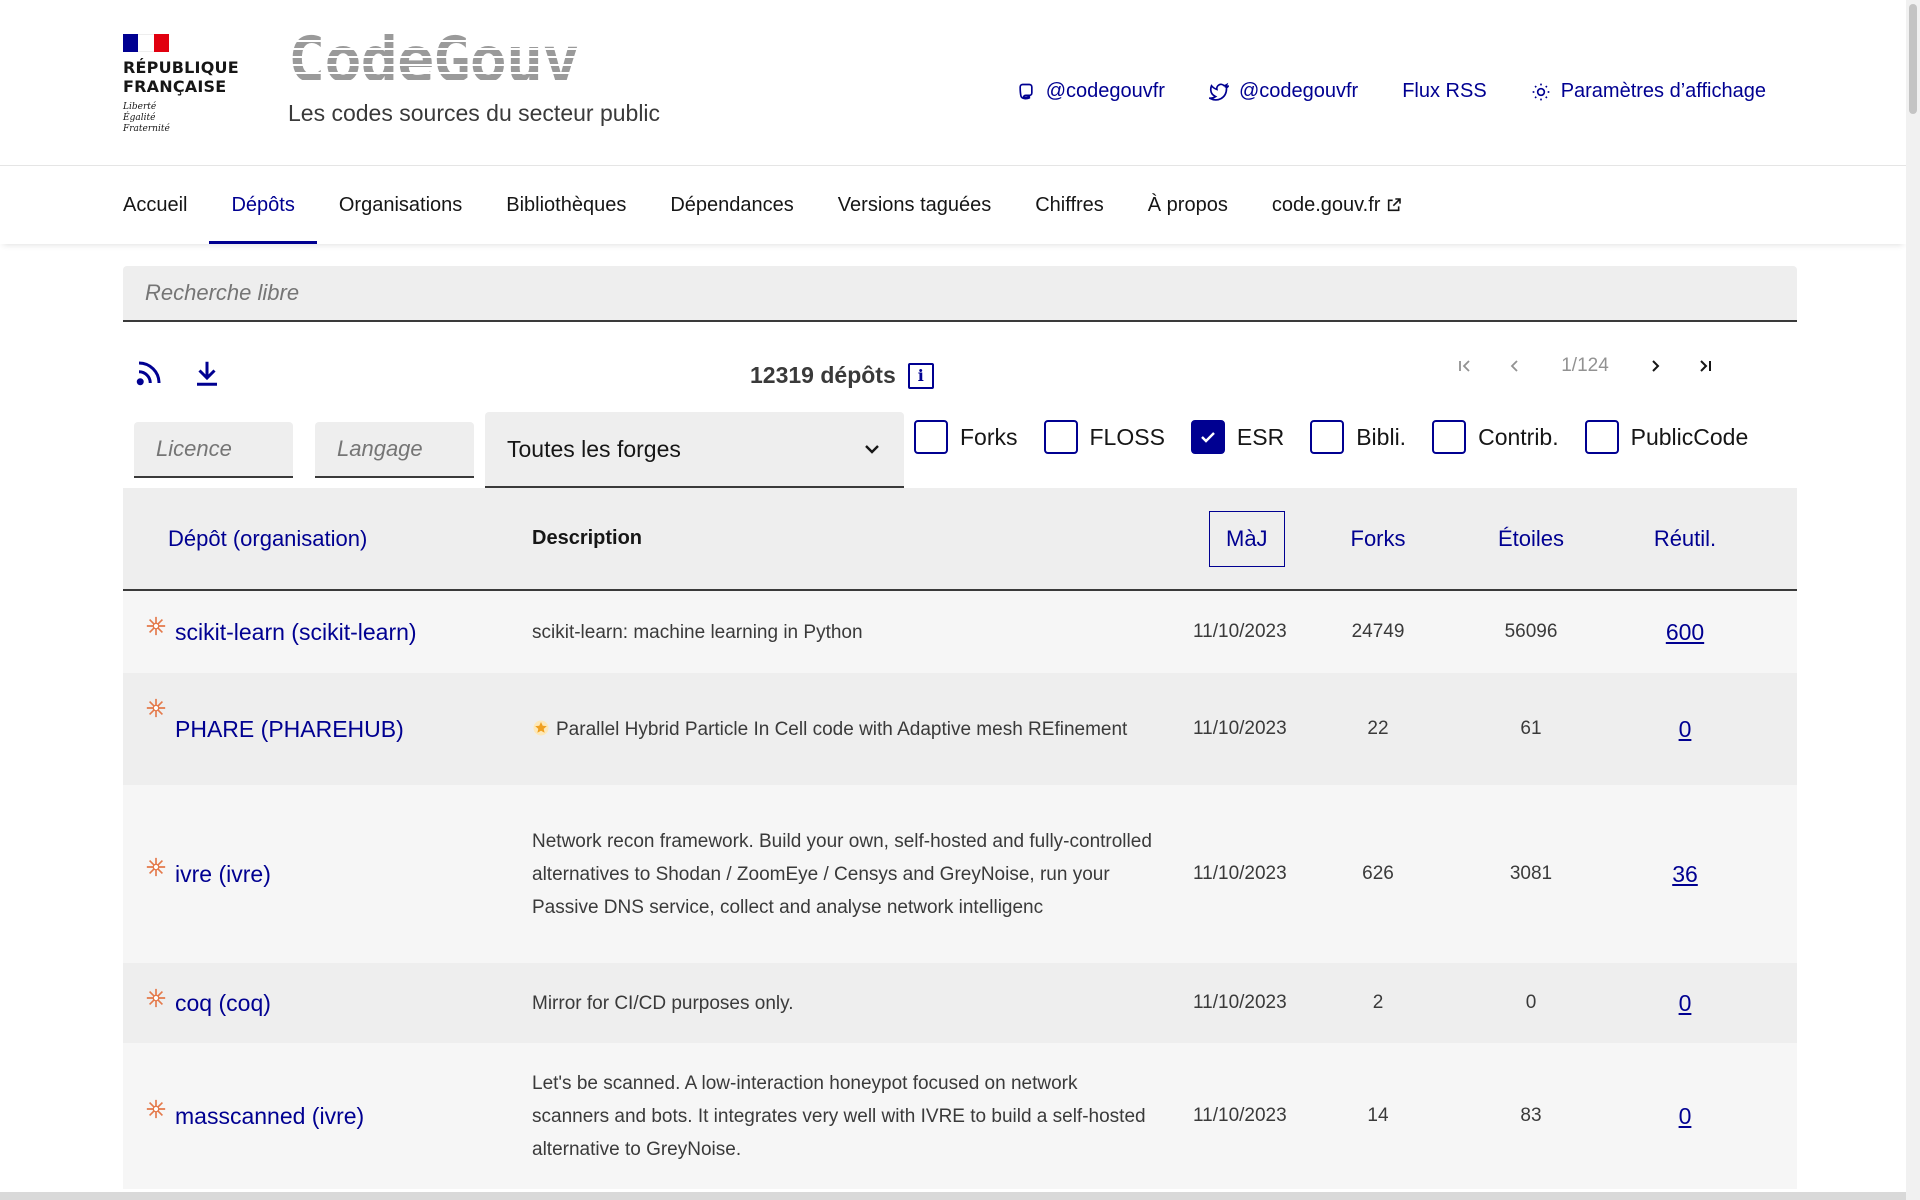 The image size is (1920, 1200). What do you see at coordinates (1495, 437) in the screenshot?
I see `checkbox-contrib: Contrib.` at bounding box center [1495, 437].